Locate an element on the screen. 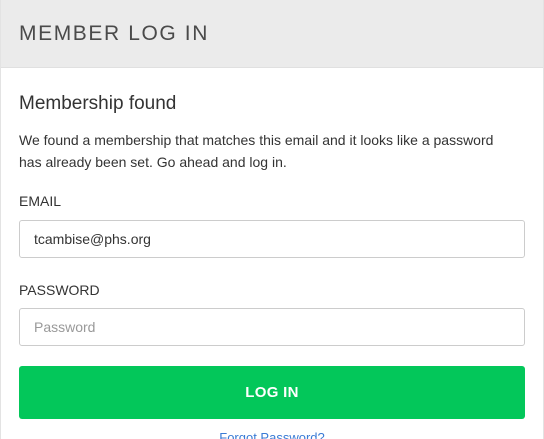 This screenshot has width=544, height=439. email-label: EMAIL is located at coordinates (40, 201).